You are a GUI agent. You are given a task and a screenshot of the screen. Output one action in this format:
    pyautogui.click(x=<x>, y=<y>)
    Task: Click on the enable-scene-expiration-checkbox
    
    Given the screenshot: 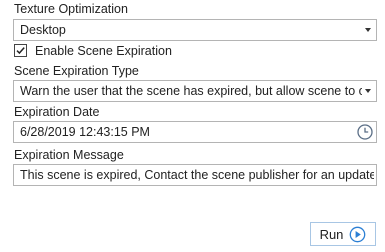 What is the action you would take?
    pyautogui.click(x=20, y=50)
    